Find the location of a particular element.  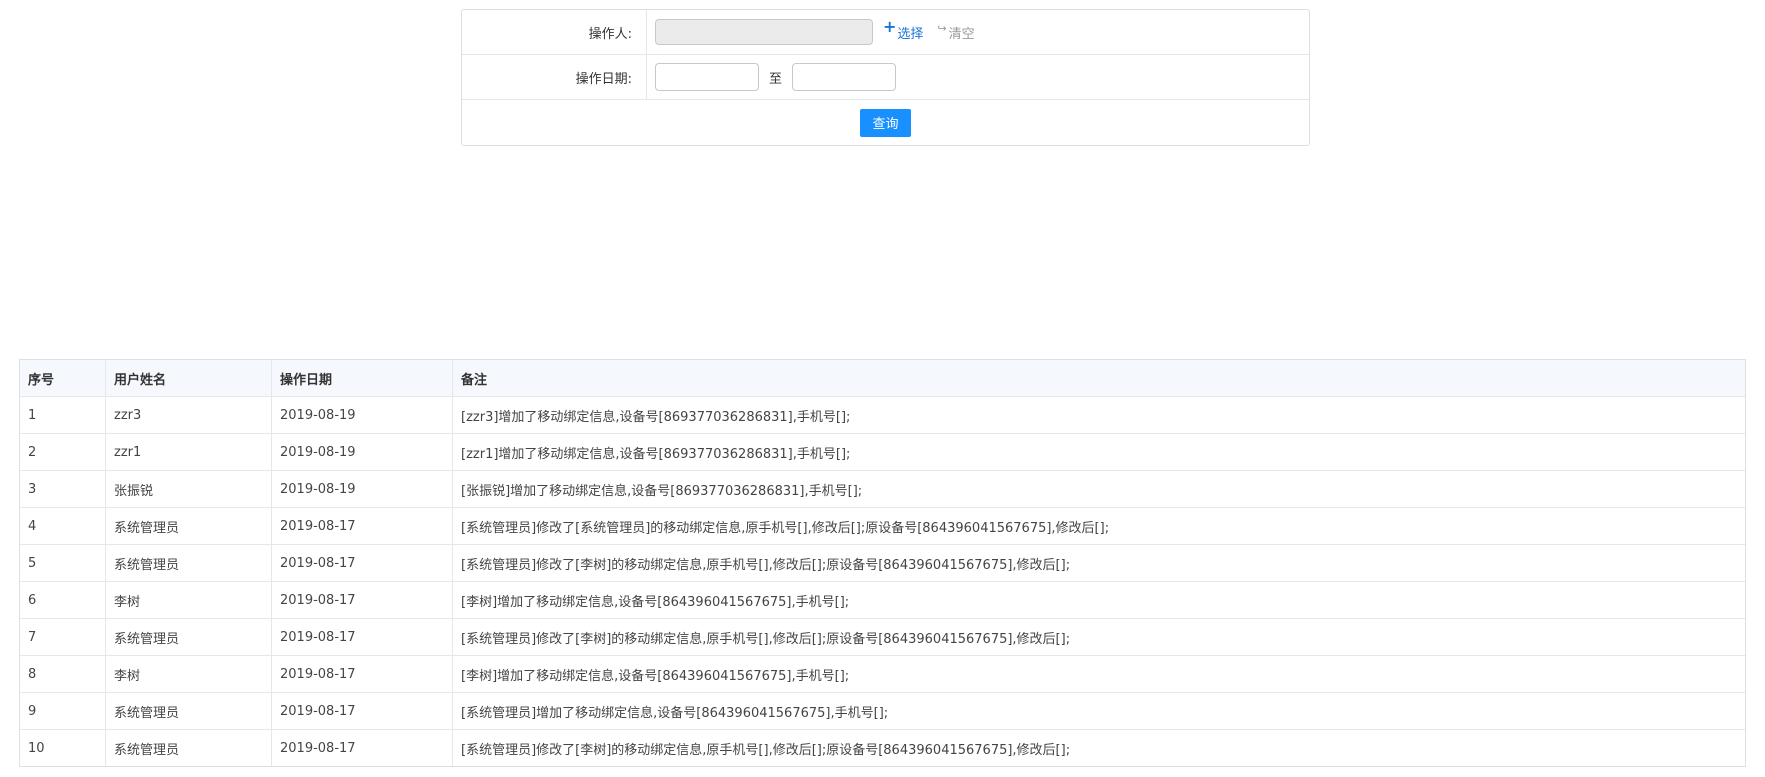

operator-row: 操作人: + 选择 ↪ 清空 is located at coordinates (885, 32).